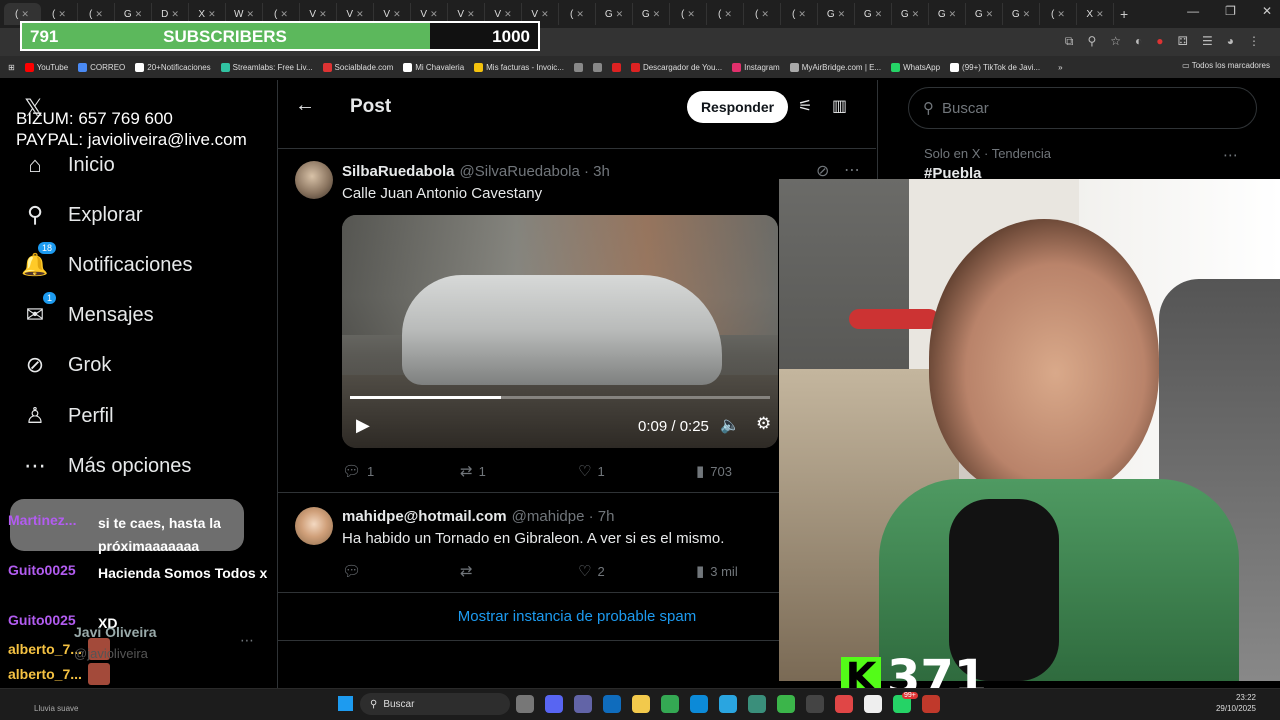 The height and width of the screenshot is (720, 1280). I want to click on edge-icon, so click(699, 704).